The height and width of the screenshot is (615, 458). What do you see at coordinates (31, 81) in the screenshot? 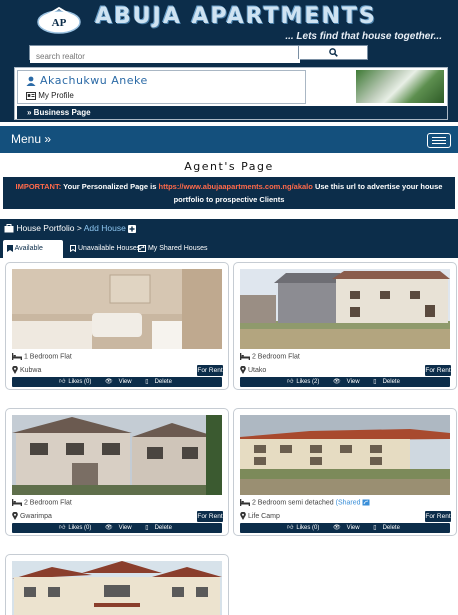
I see `user-icon` at bounding box center [31, 81].